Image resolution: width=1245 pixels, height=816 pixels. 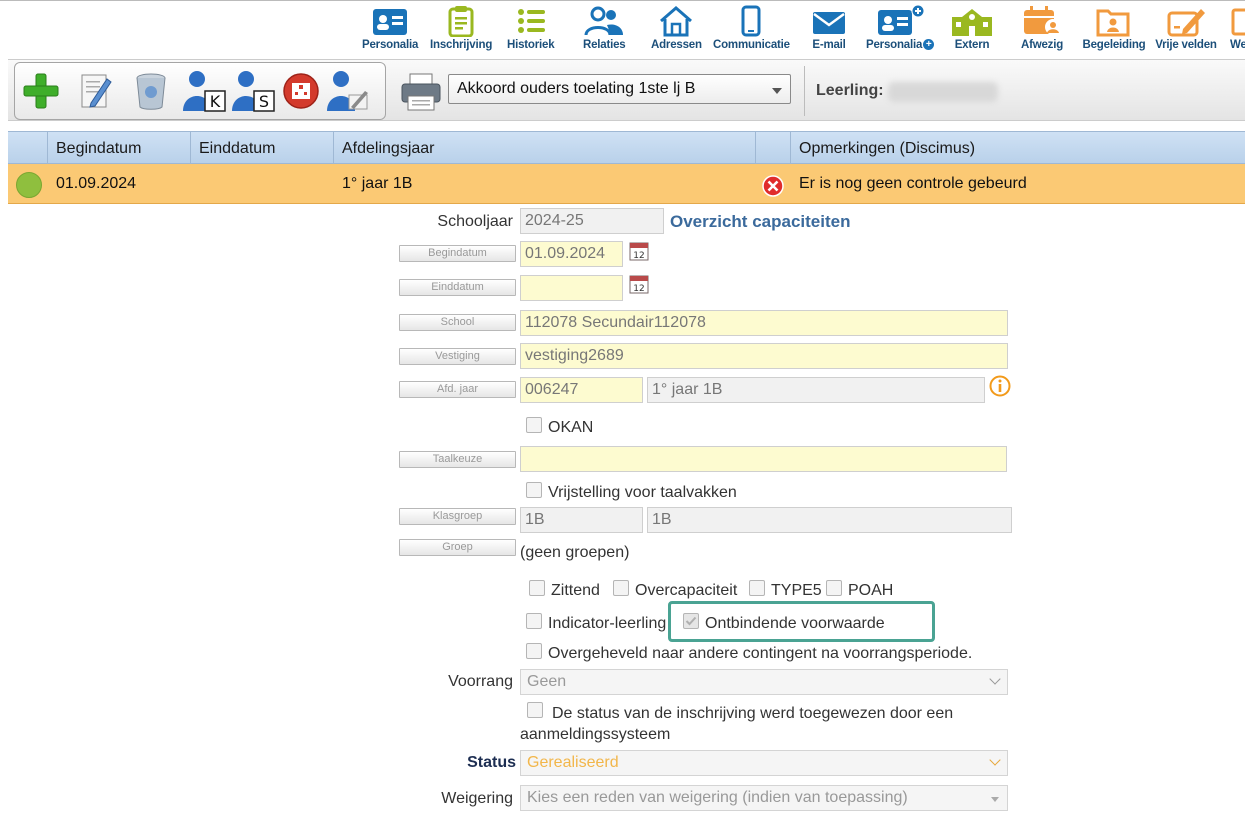 What do you see at coordinates (457, 253) in the screenshot?
I see `begindatum-label-button: Begindatum` at bounding box center [457, 253].